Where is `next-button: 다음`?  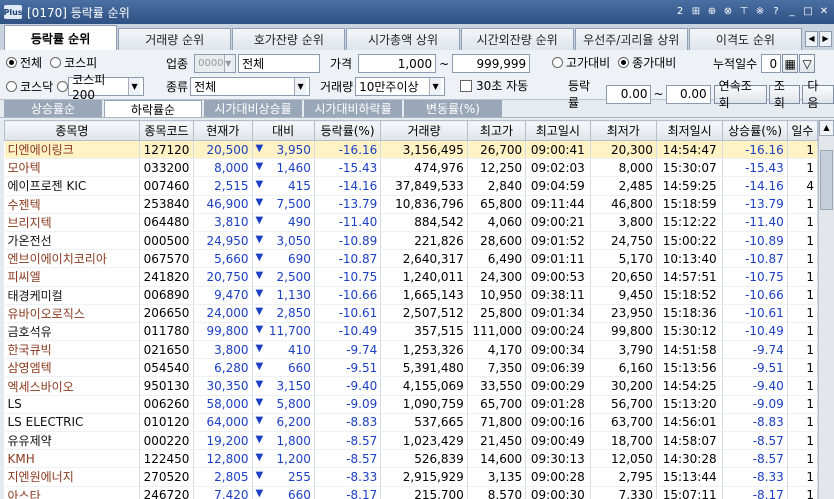 next-button: 다음 is located at coordinates (818, 94).